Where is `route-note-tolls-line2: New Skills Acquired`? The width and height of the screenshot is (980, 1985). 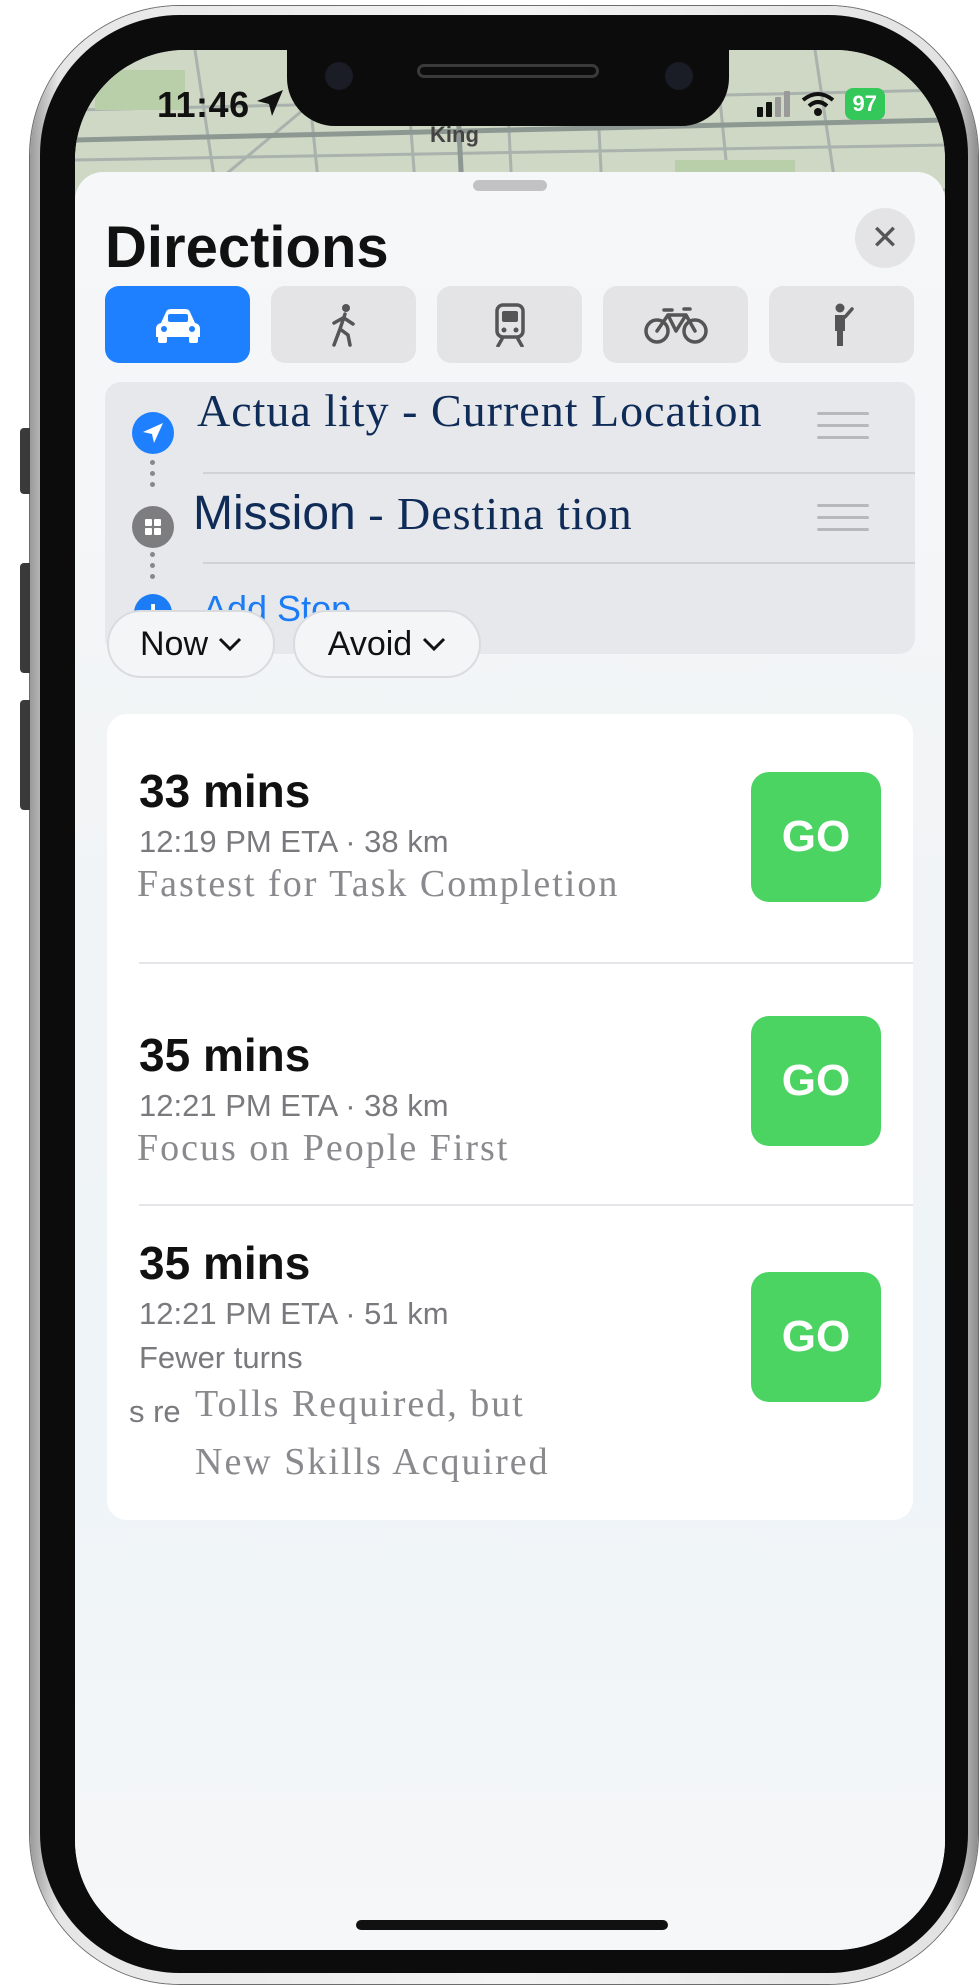
route-note-tolls-line2: New Skills Acquired is located at coordinates (372, 1462).